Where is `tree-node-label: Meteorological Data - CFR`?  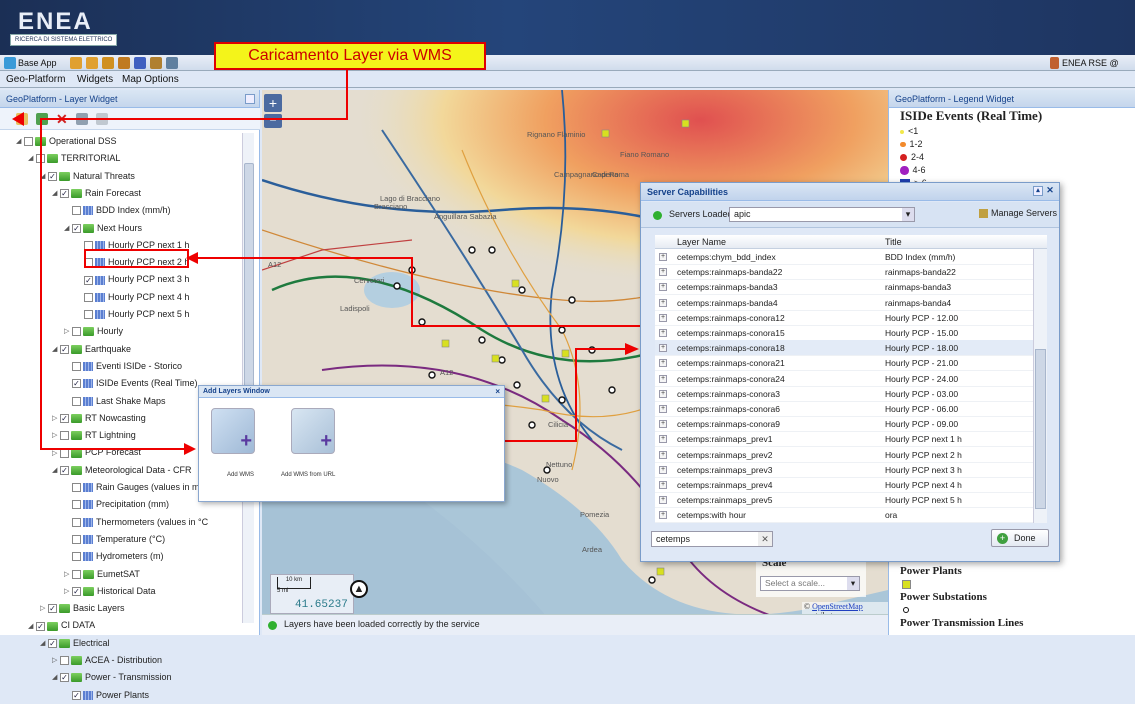
tree-node-label: Meteorological Data - CFR is located at coordinates (138, 470).